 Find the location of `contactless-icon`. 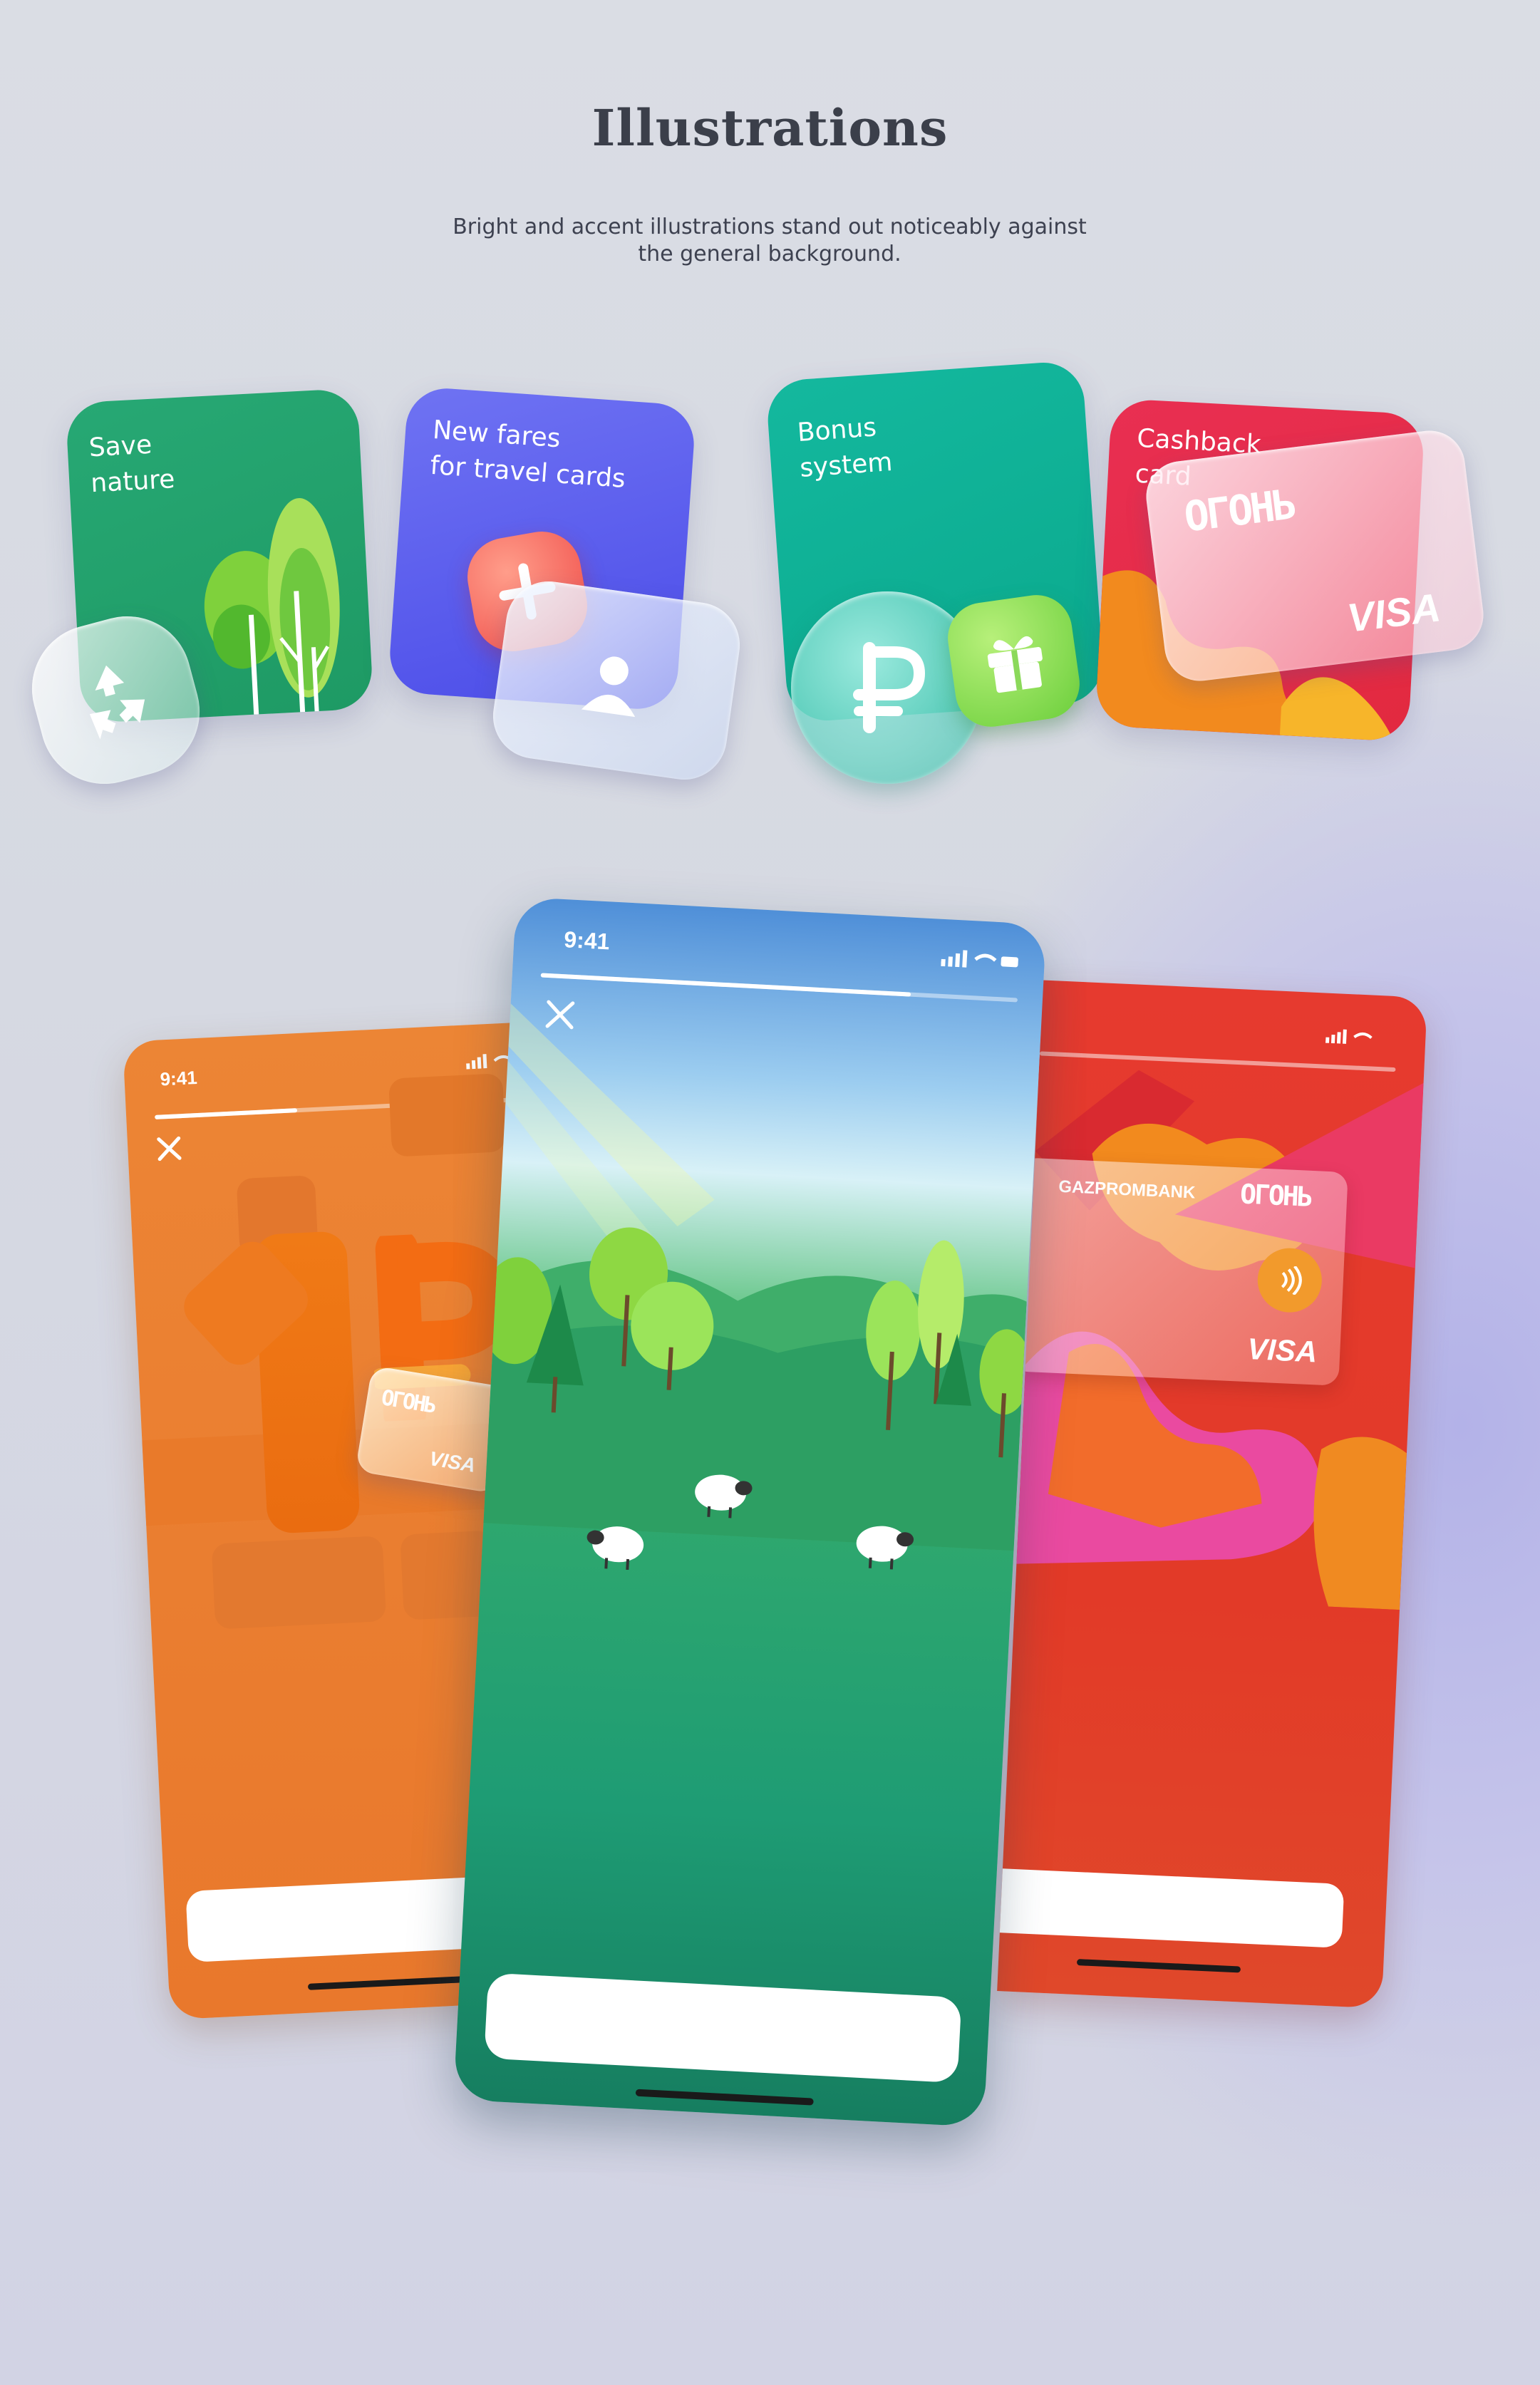

contactless-icon is located at coordinates (1291, 1280).